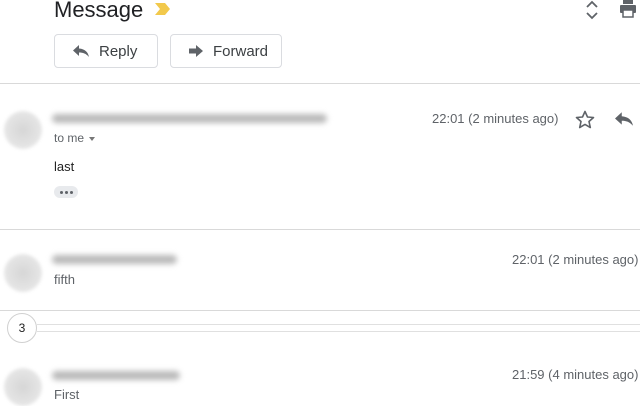 The height and width of the screenshot is (406, 640). Describe the element at coordinates (575, 374) in the screenshot. I see `message-time: 21:59 (4 minutes ago)` at that location.